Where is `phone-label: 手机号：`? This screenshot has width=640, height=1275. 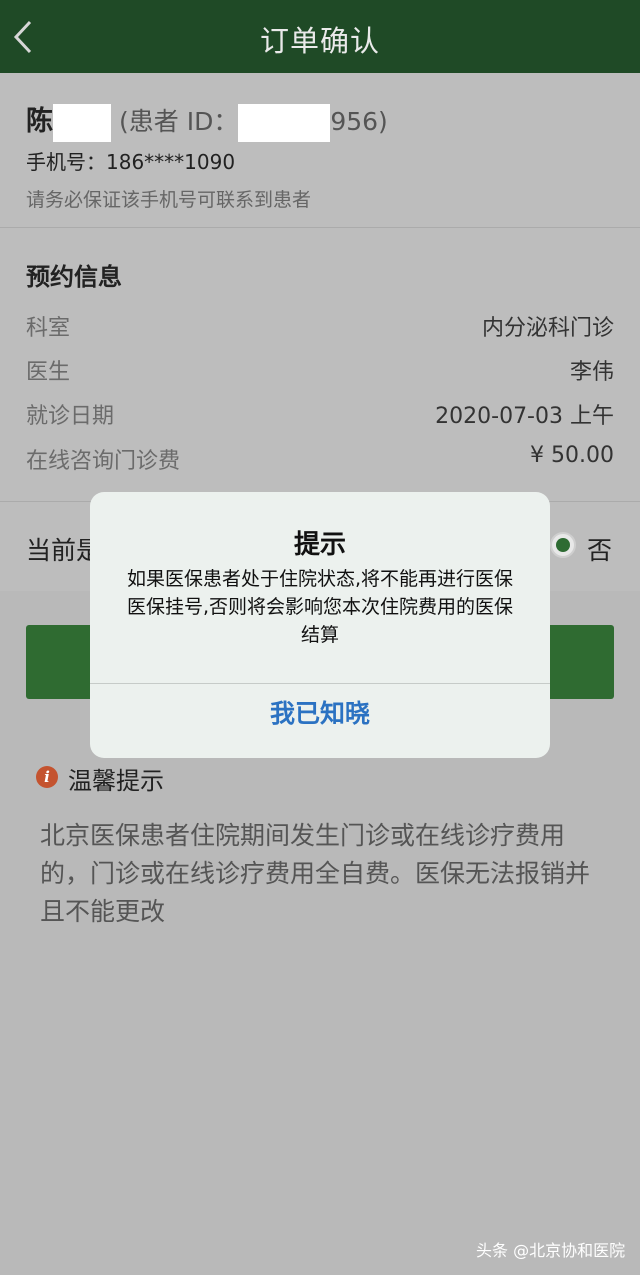 phone-label: 手机号： is located at coordinates (66, 162).